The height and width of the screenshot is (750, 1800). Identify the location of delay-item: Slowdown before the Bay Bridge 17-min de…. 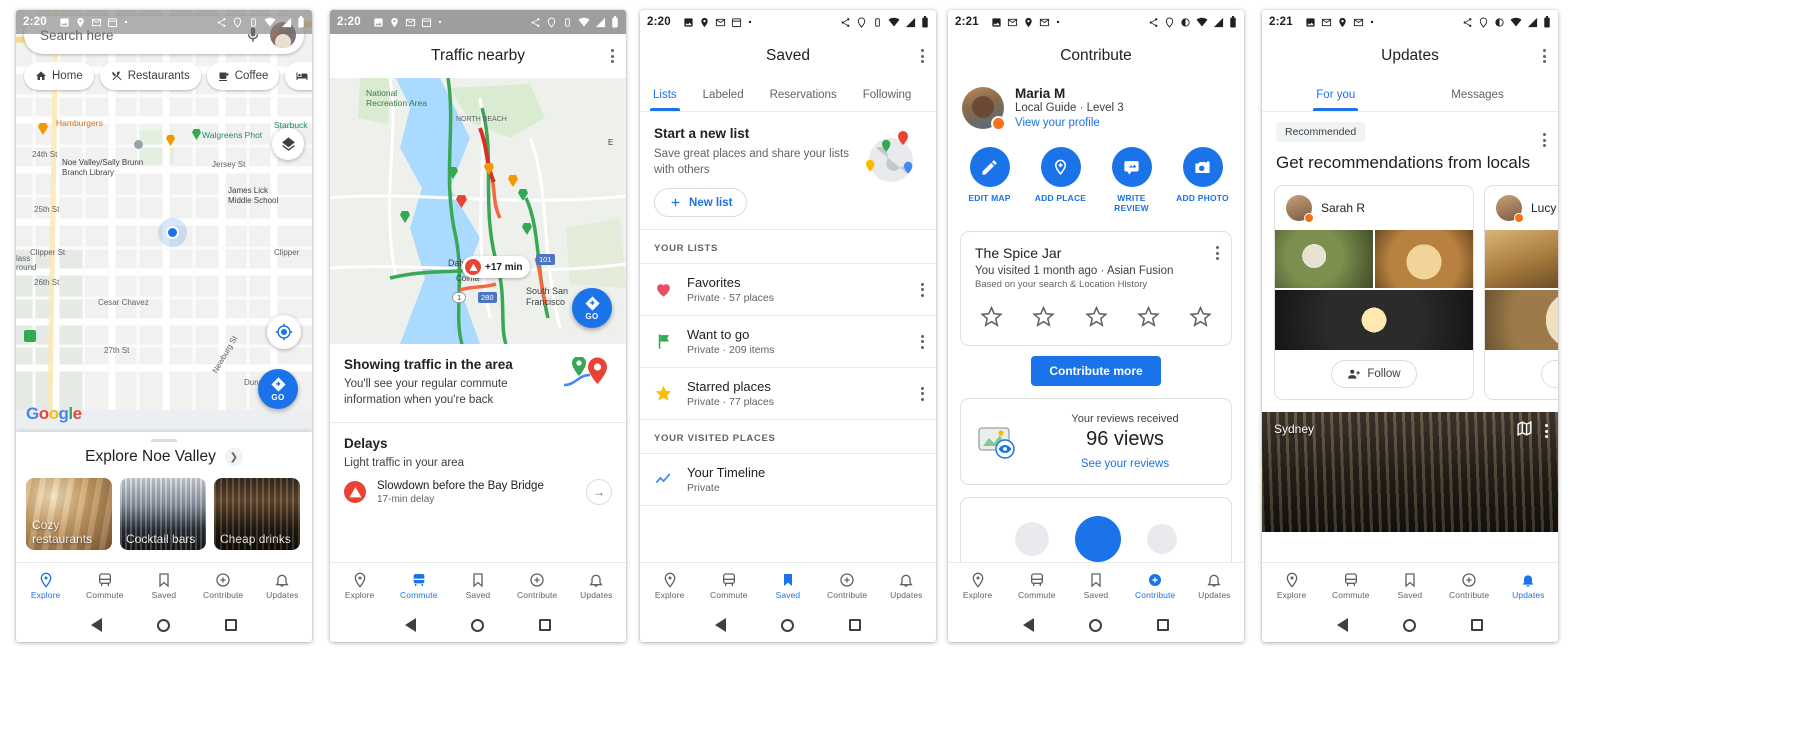
(478, 495).